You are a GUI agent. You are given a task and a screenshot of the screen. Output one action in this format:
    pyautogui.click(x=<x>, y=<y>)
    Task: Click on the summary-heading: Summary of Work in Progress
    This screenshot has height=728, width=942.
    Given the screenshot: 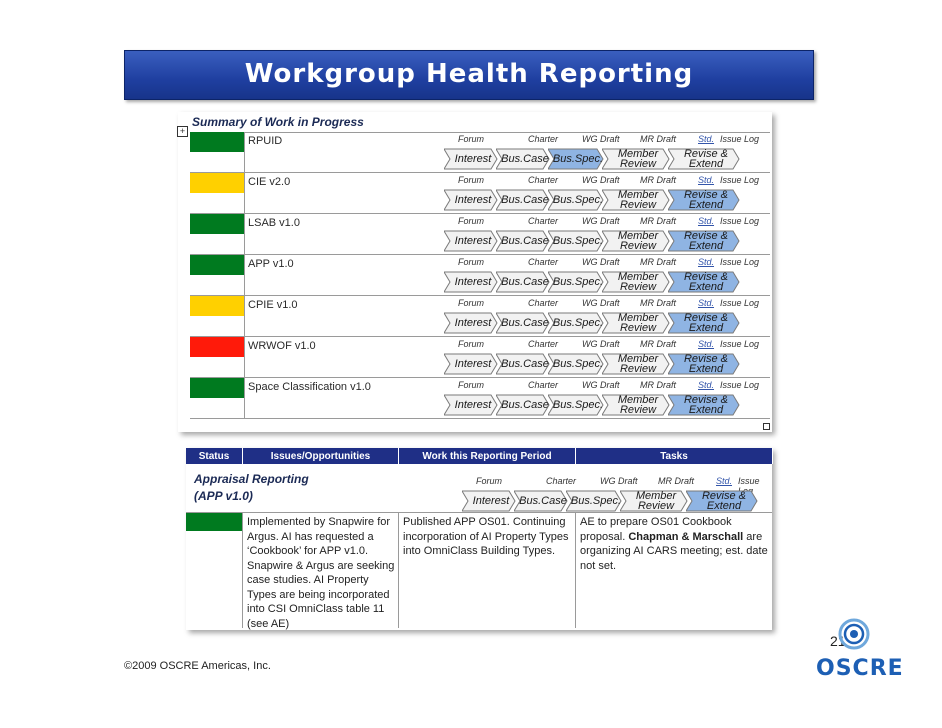 What is the action you would take?
    pyautogui.click(x=278, y=122)
    